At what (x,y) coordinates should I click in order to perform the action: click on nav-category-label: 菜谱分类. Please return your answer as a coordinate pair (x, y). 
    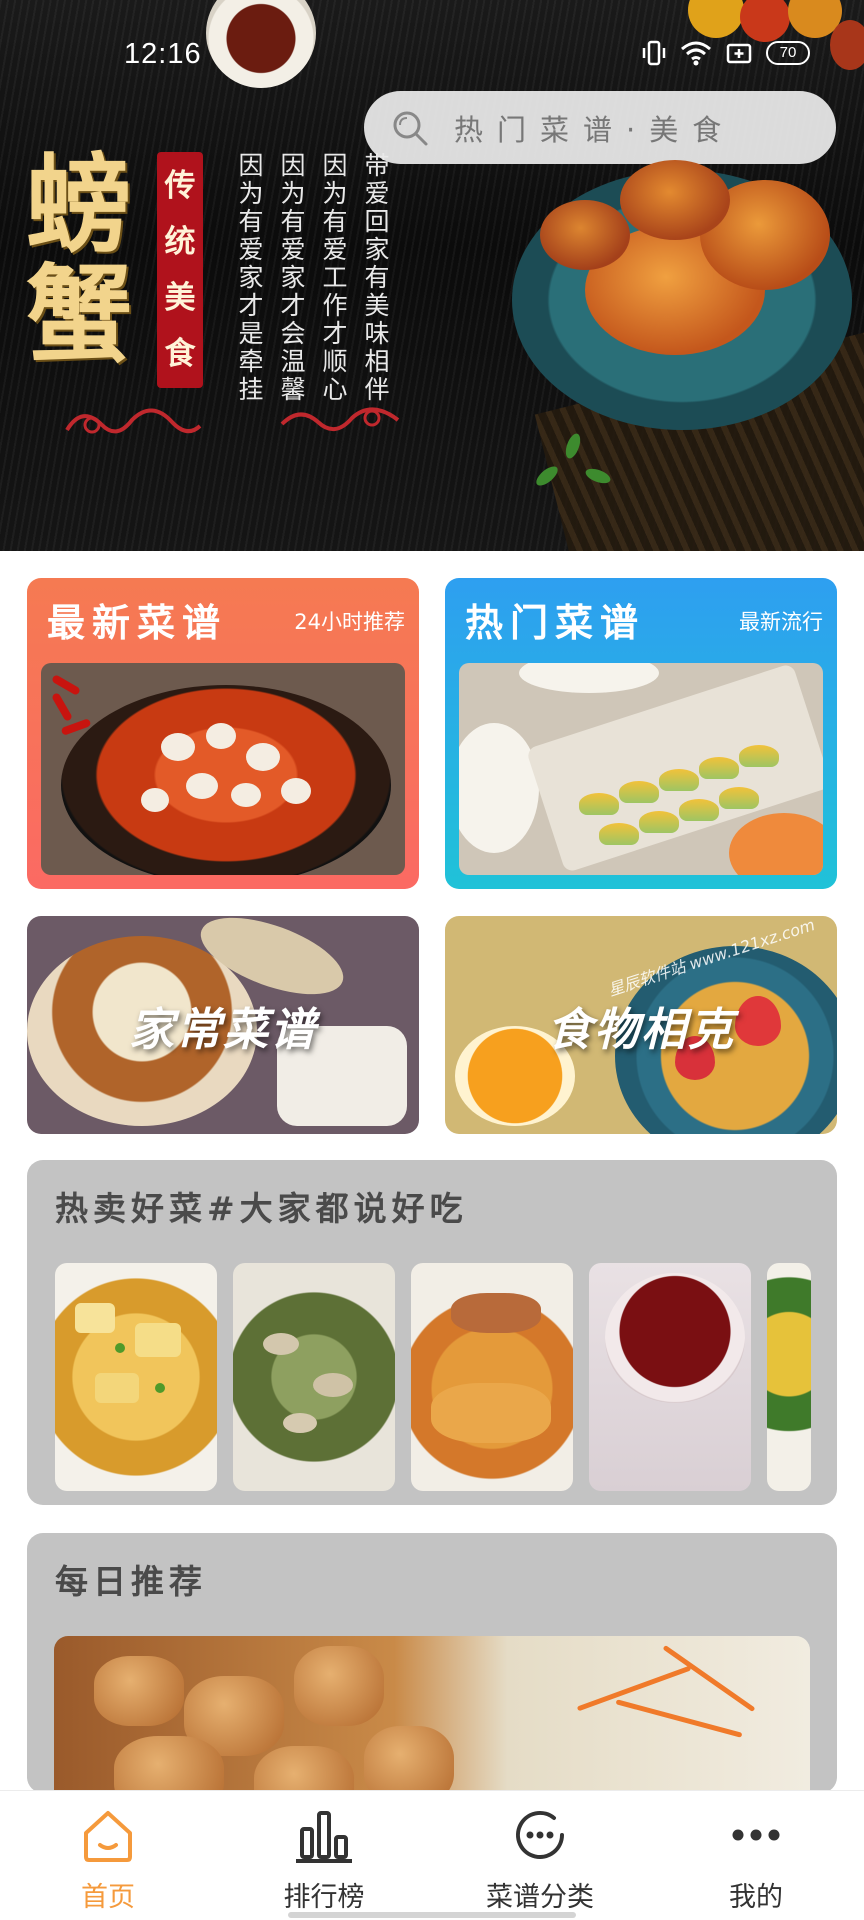
    Looking at the image, I should click on (540, 1897).